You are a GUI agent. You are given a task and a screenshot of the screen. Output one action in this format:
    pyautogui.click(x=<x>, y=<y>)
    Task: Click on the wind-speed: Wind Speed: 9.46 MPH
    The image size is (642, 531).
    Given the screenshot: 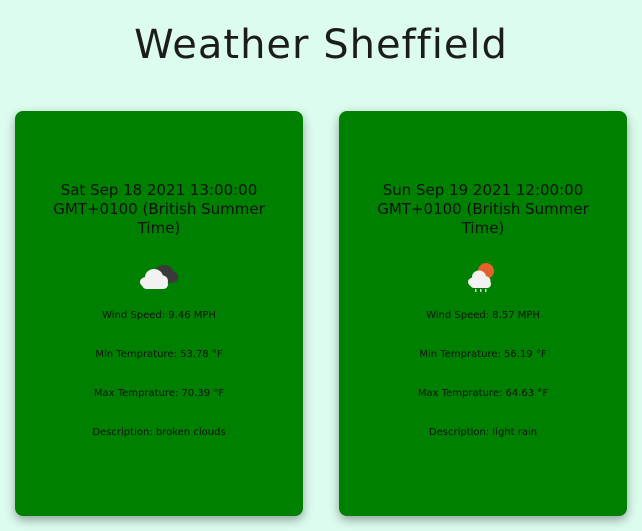 What is the action you would take?
    pyautogui.click(x=159, y=315)
    